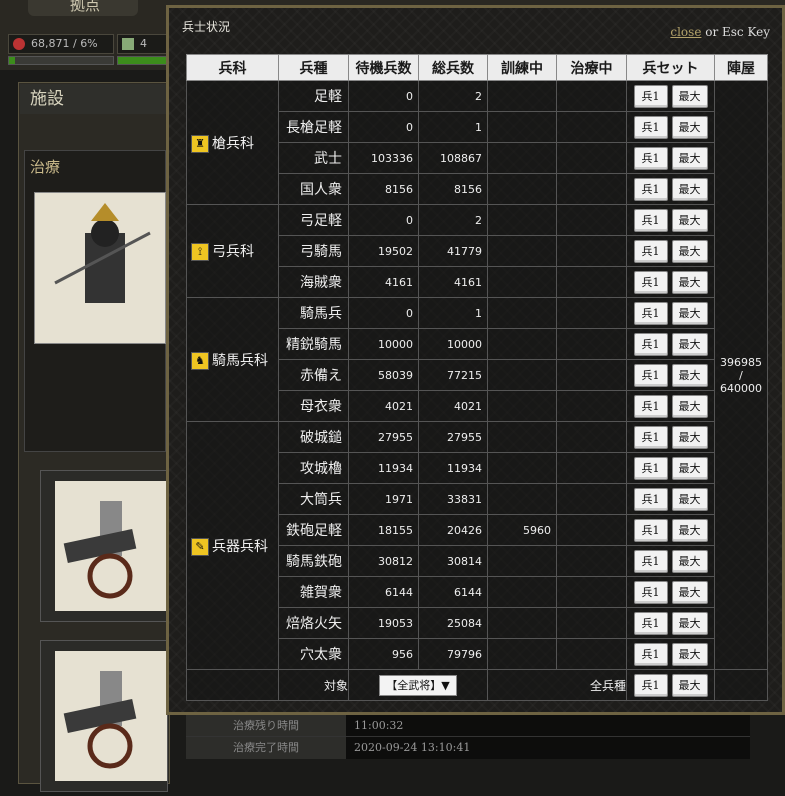  Describe the element at coordinates (383, 530) in the screenshot. I see `waiting-count: 18155` at that location.